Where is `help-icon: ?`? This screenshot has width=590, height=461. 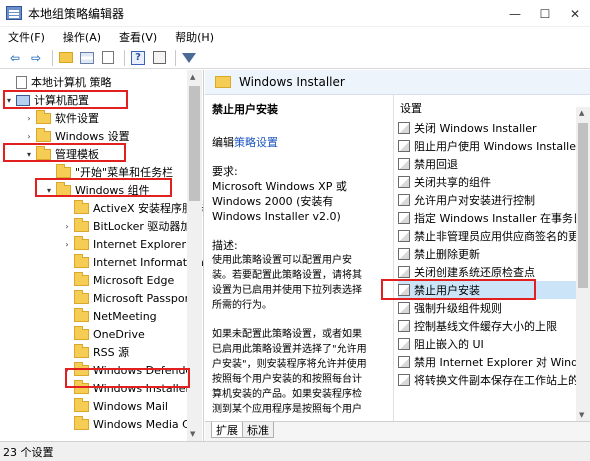 help-icon: ? is located at coordinates (138, 58).